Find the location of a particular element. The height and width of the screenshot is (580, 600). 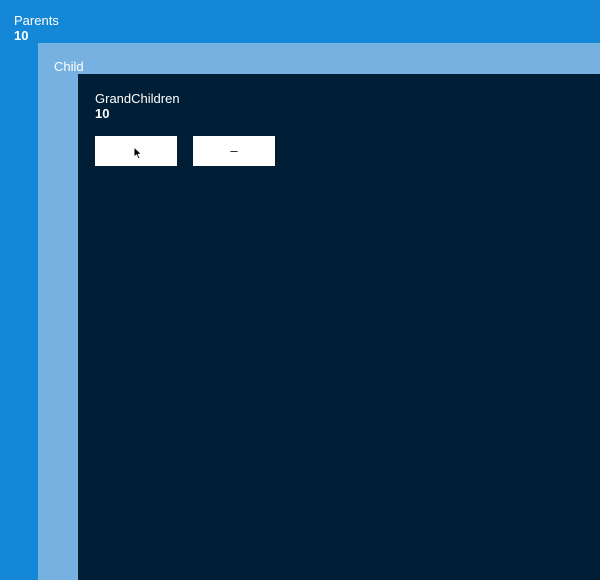

increment-button is located at coordinates (136, 151).